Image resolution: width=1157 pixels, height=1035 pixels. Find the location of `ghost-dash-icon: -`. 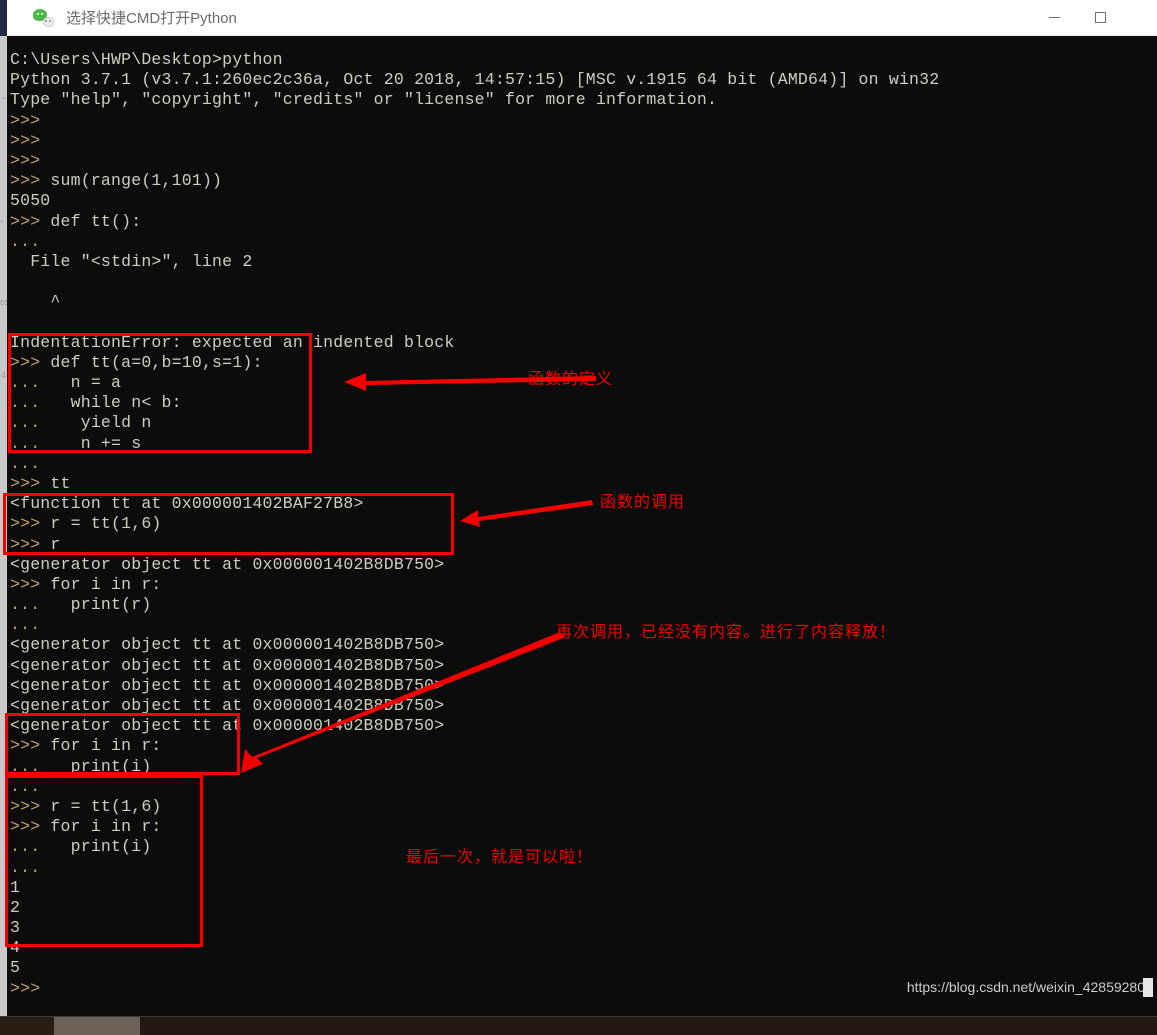

ghost-dash-icon: - is located at coordinates (4, 98).